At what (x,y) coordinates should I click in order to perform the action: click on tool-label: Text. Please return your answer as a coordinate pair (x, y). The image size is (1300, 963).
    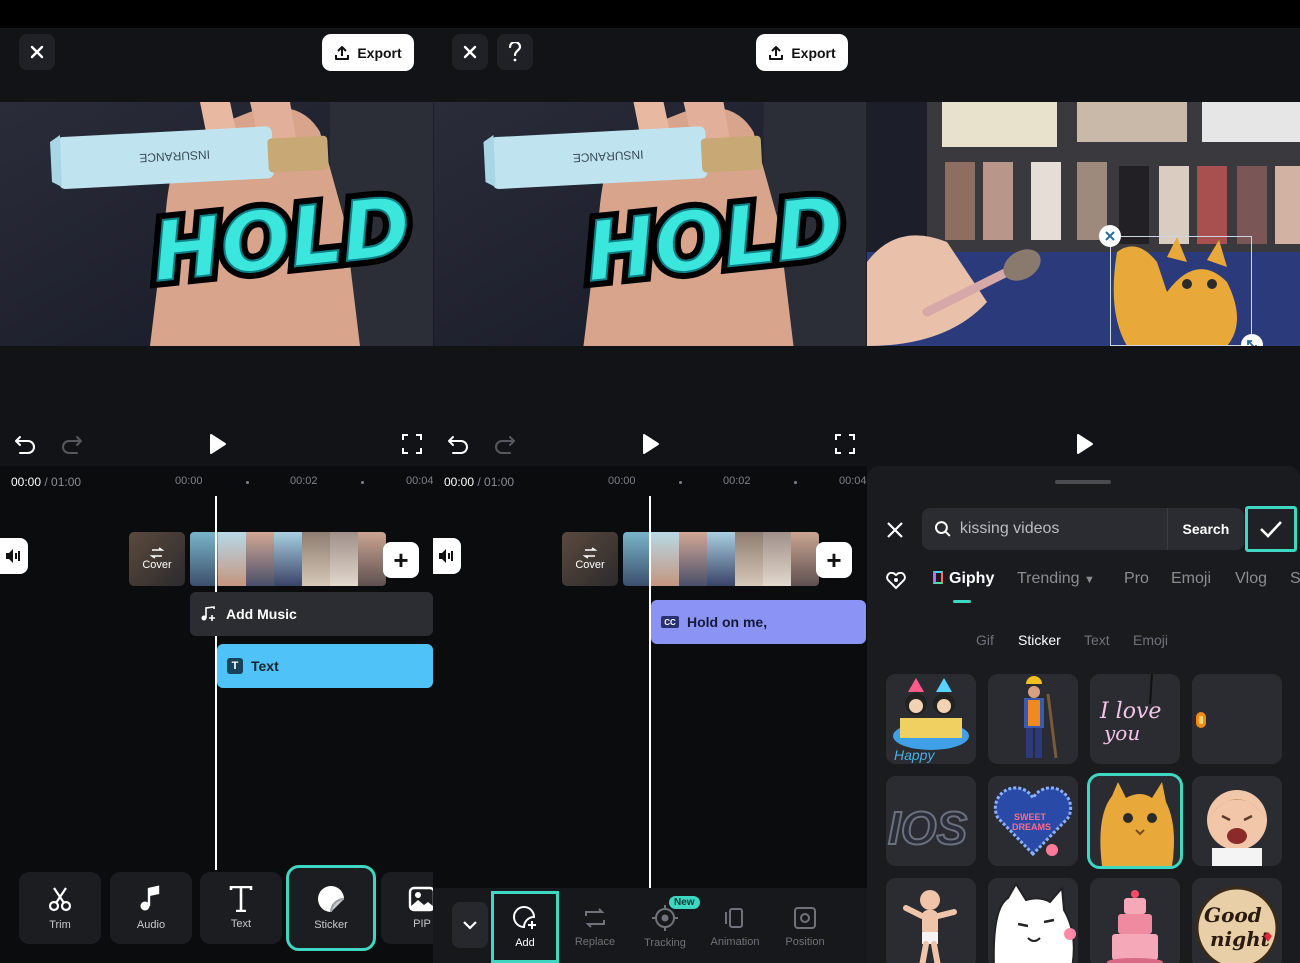
    Looking at the image, I should click on (241, 924).